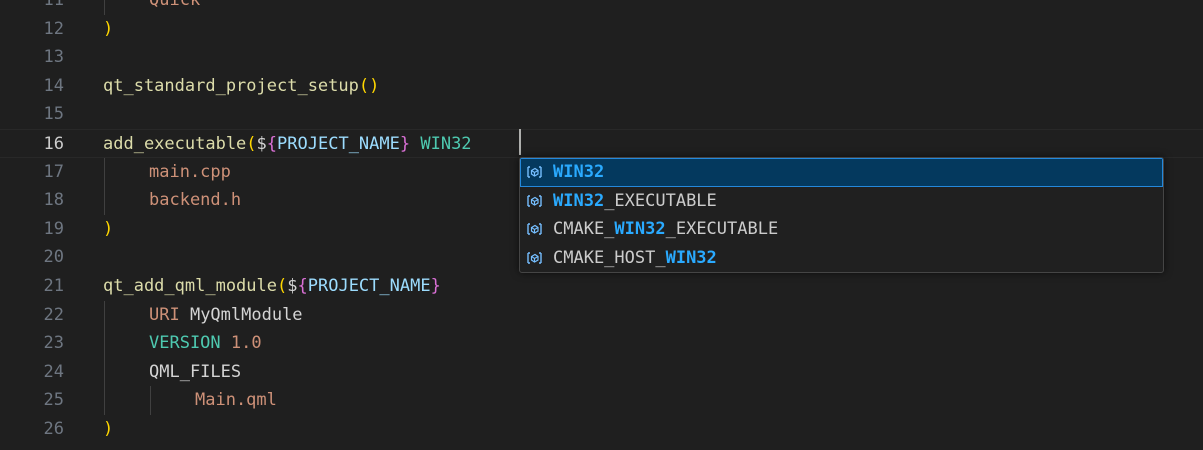 The width and height of the screenshot is (1203, 450). I want to click on code-line: 14 qt_standard_project_setup(), so click(601, 86).